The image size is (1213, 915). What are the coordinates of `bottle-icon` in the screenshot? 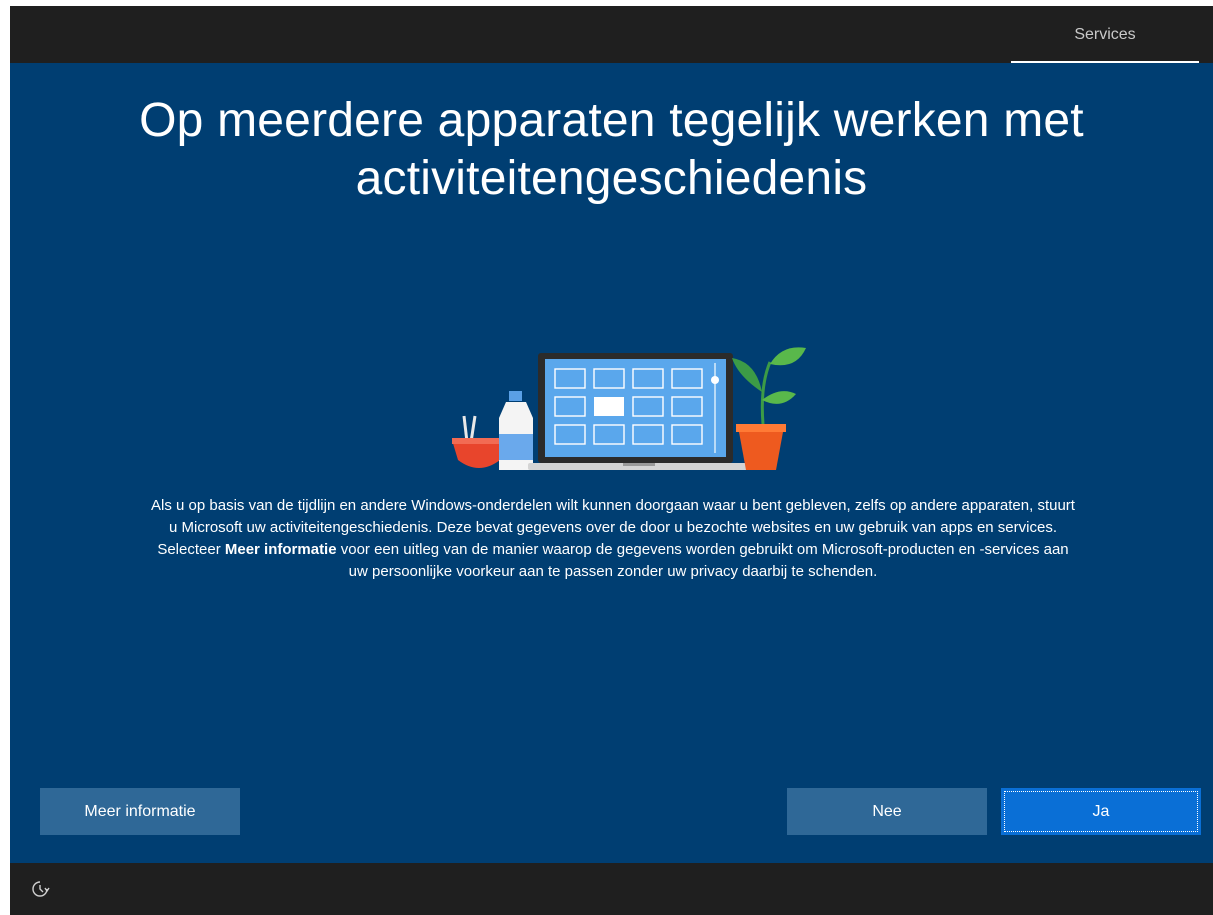 It's located at (516, 430).